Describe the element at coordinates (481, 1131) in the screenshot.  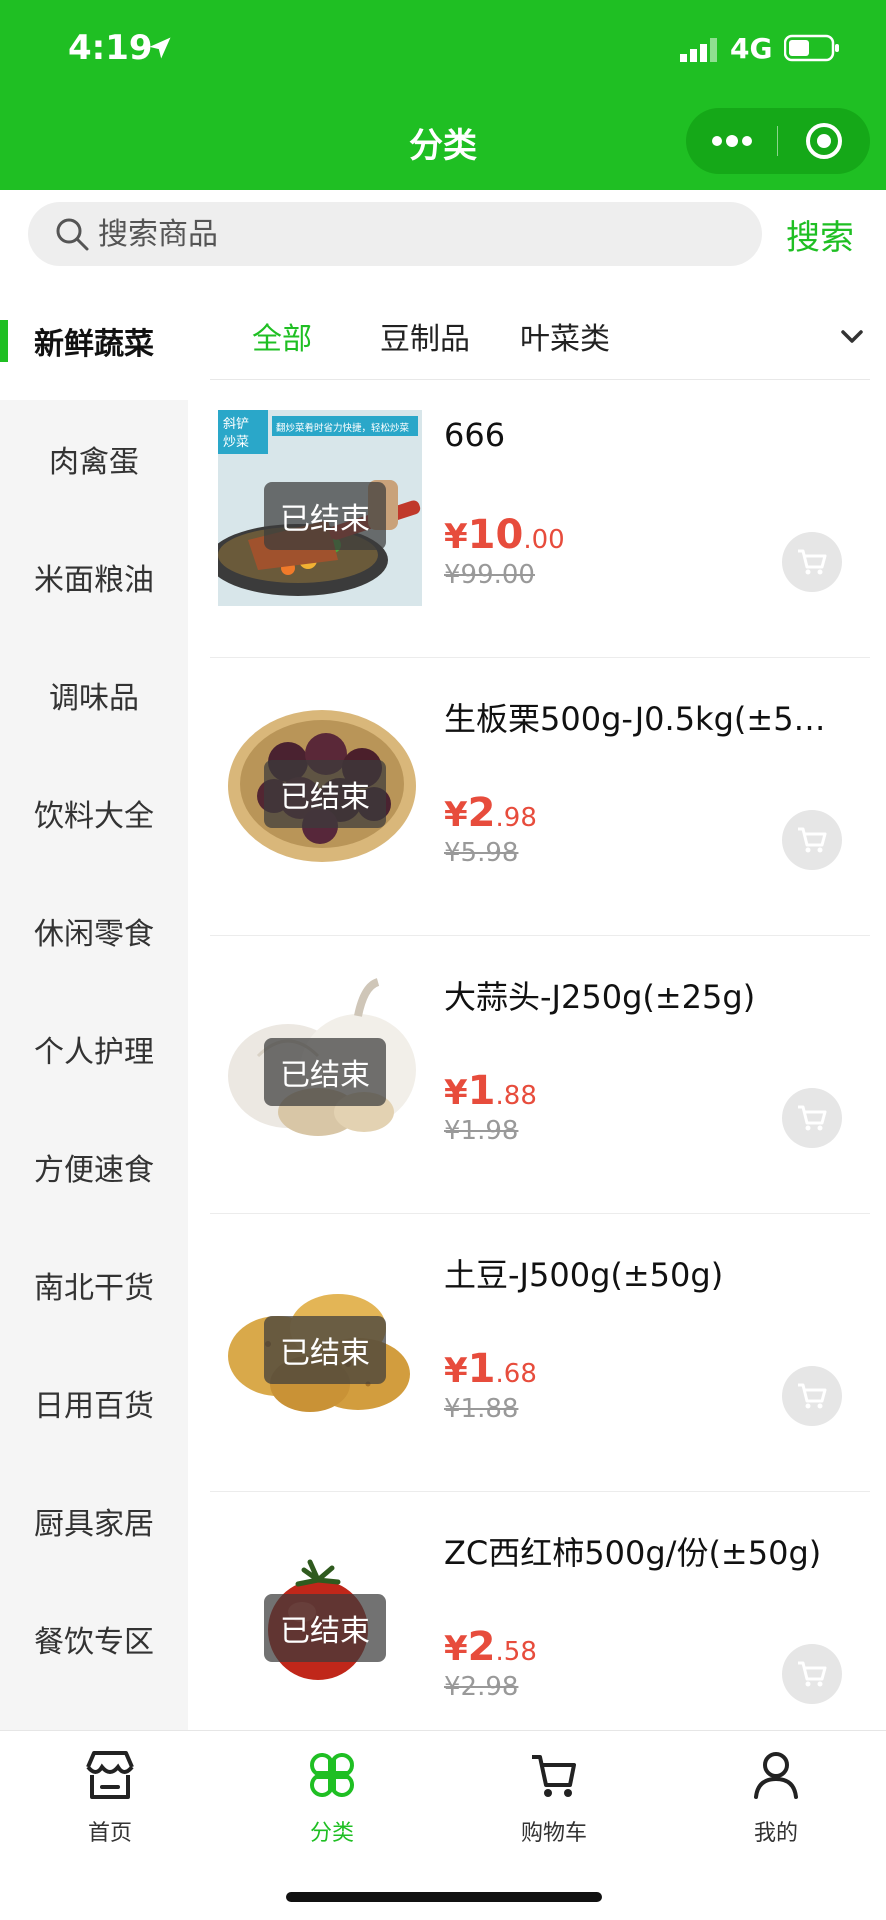
I see `original-price: ¥1.98` at that location.